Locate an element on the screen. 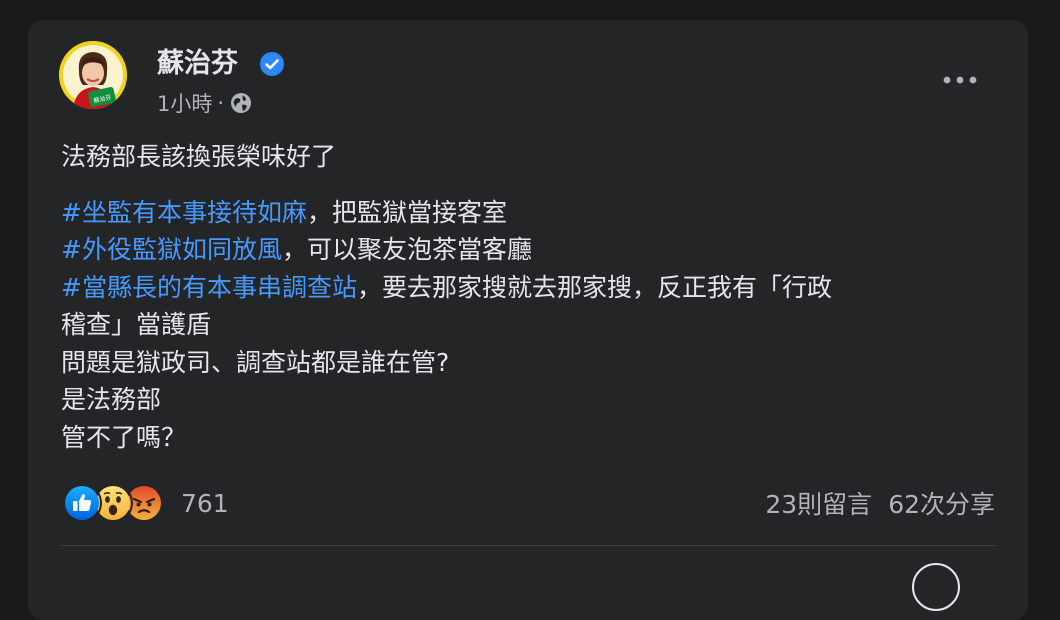 The width and height of the screenshot is (1060, 620). globe-icon is located at coordinates (241, 103).